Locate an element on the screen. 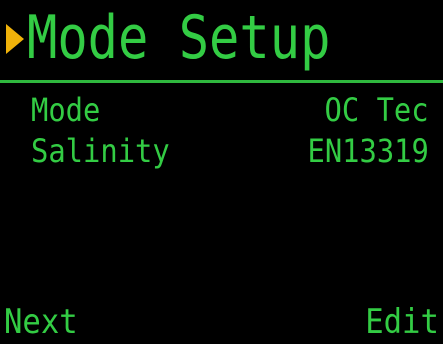 This screenshot has height=344, width=443. next-softkey-button: Next is located at coordinates (41, 322).